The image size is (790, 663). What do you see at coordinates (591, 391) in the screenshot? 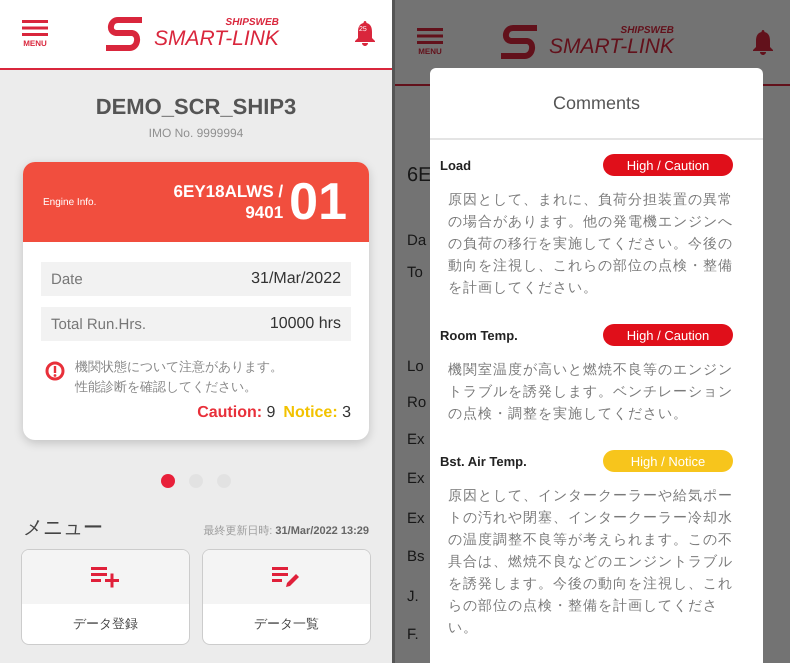
I see `comment-text: 機関室温度が高いと燃焼不良等のエンジントラブルを誘発します。ベンチレーションの点検・調整を実施してください。` at bounding box center [591, 391].